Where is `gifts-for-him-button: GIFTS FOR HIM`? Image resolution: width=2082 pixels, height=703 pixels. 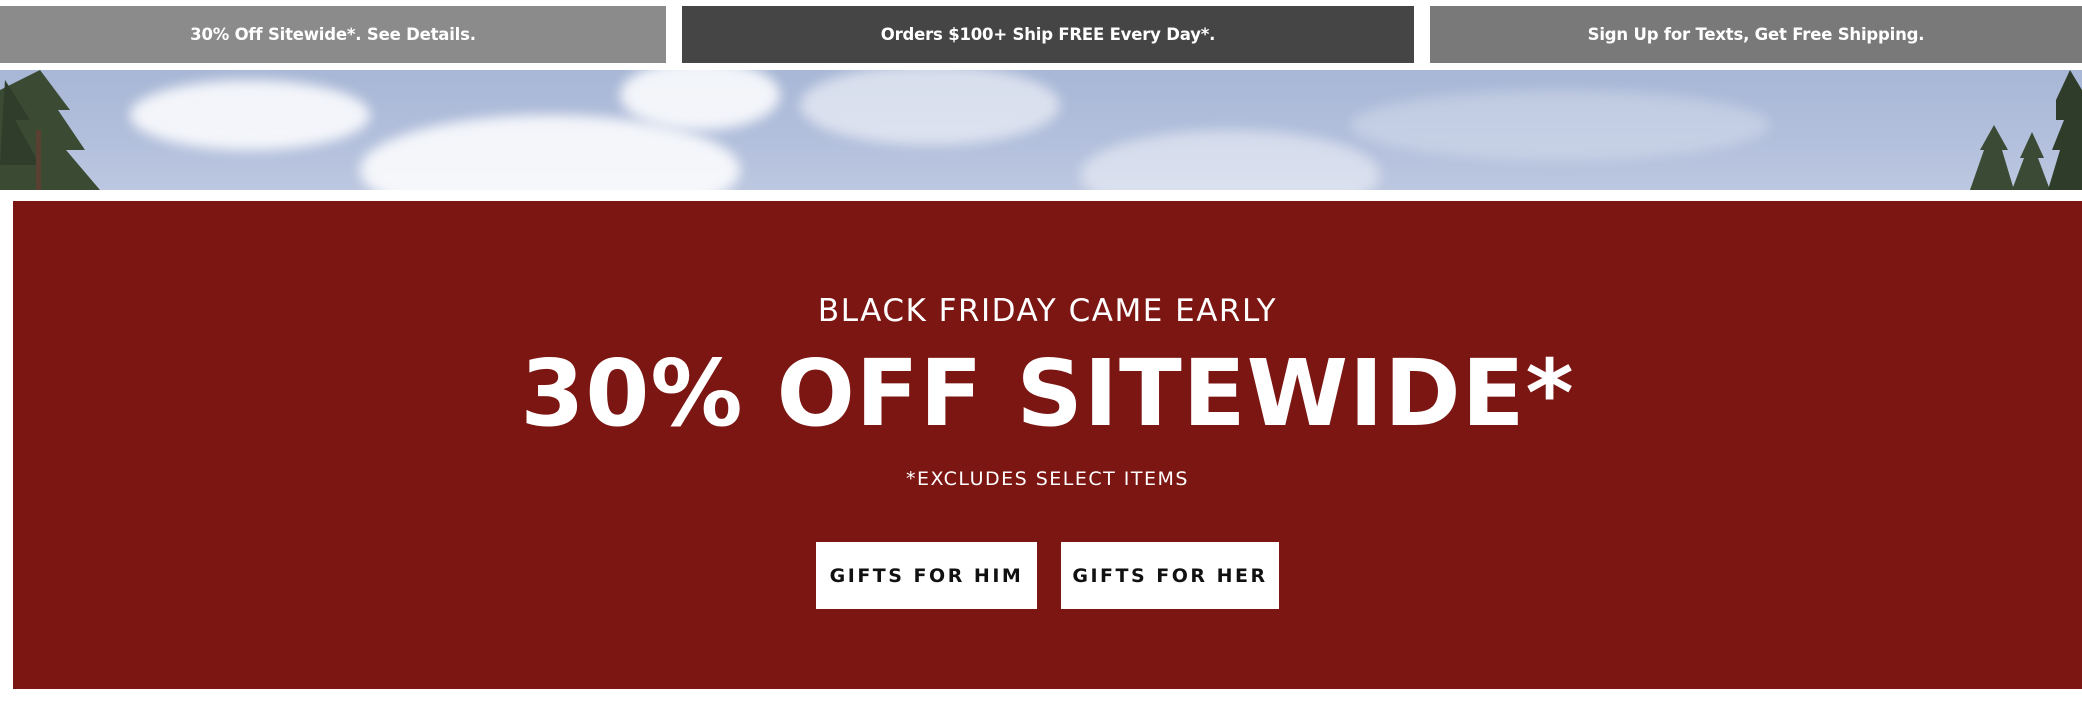
gifts-for-him-button: GIFTS FOR HIM is located at coordinates (926, 575).